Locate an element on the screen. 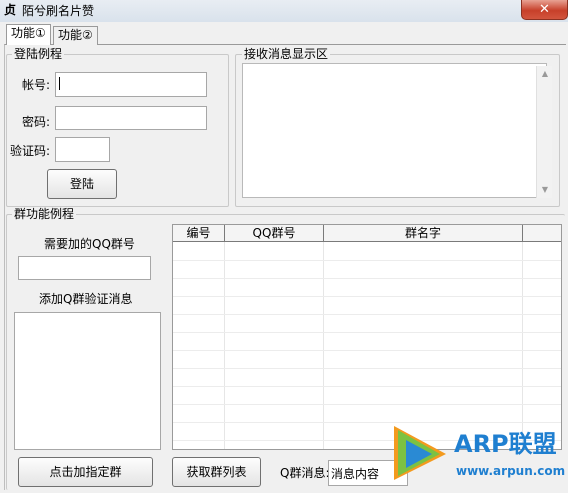 This screenshot has height=493, width=568. login-group-legend: 登陆例程 is located at coordinates (38, 54).